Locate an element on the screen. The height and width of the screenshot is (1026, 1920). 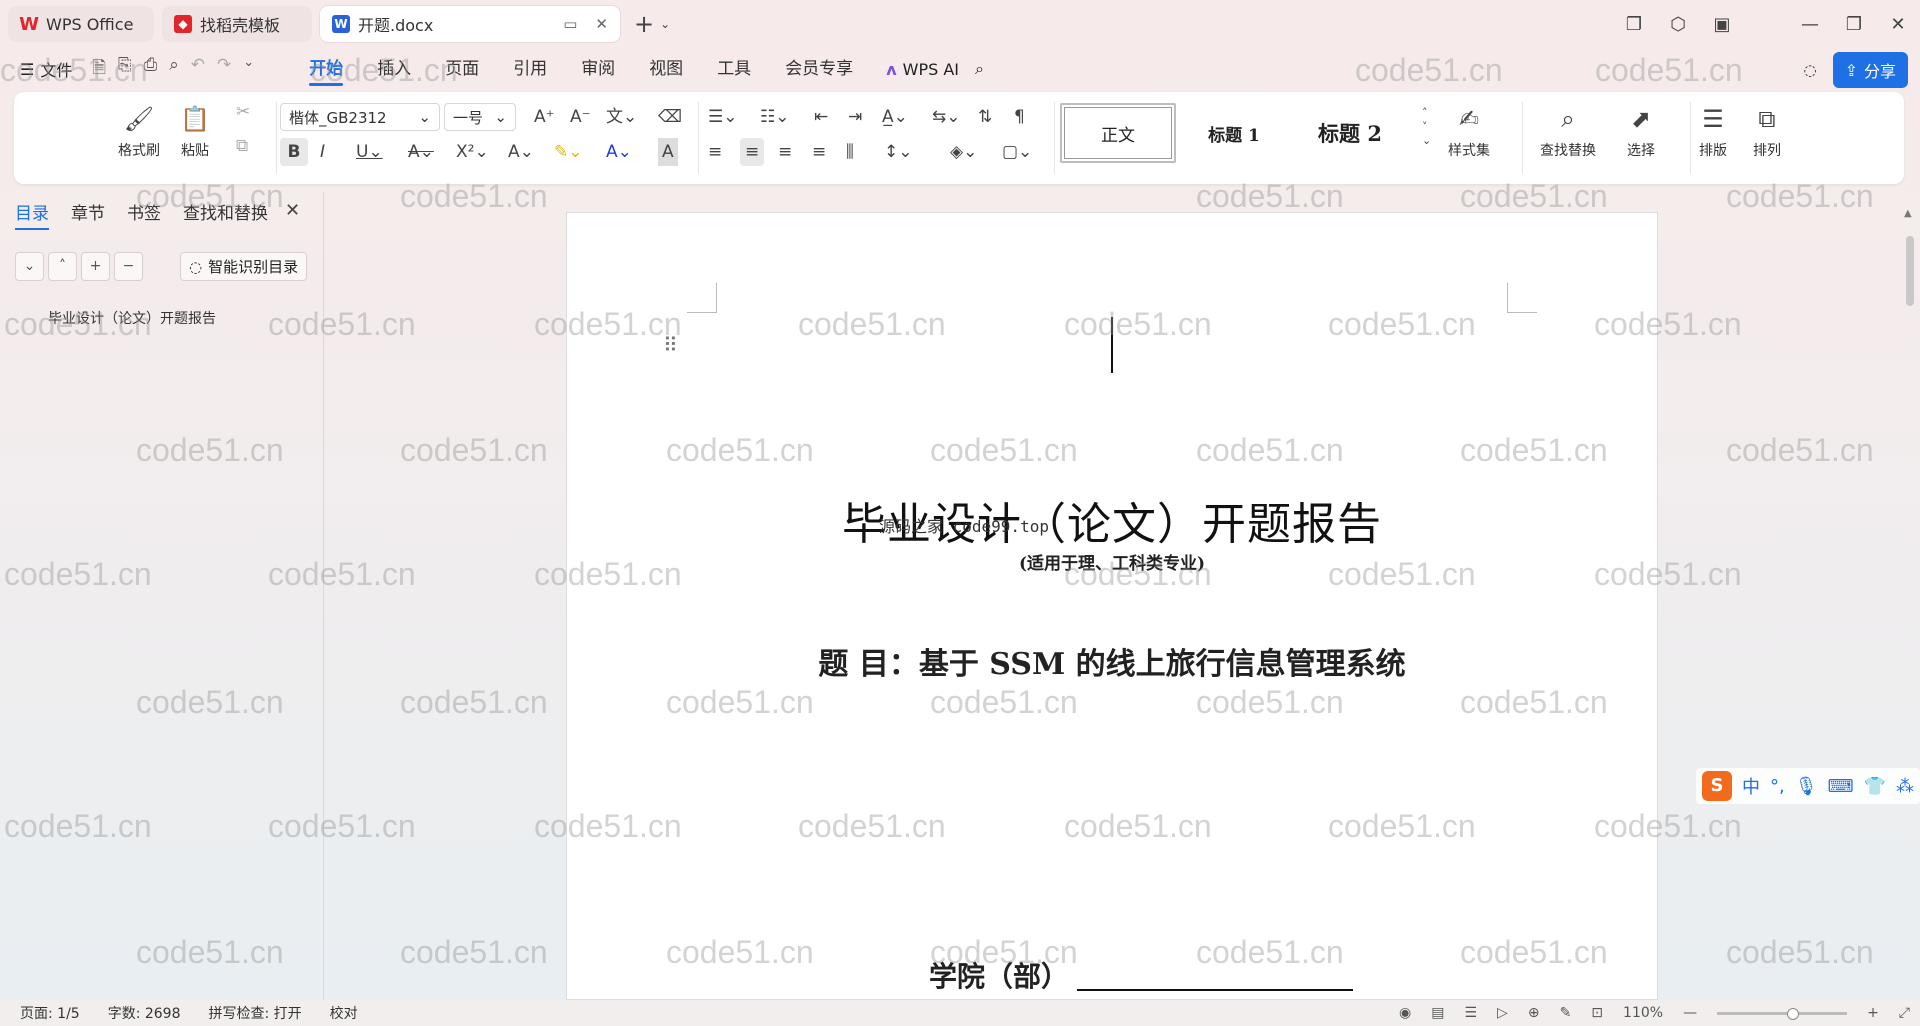
italic-icon: I is located at coordinates (322, 152).